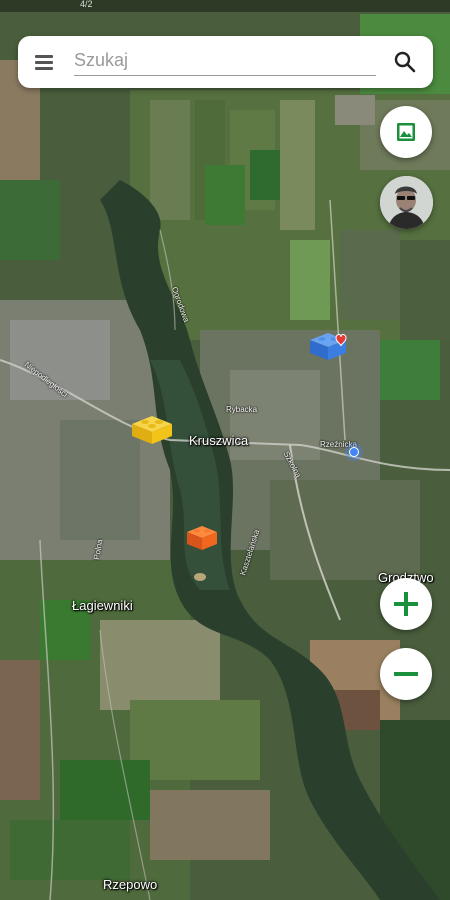  Describe the element at coordinates (130, 884) in the screenshot. I see `place-label-rzepowo: Rzepowo` at that location.